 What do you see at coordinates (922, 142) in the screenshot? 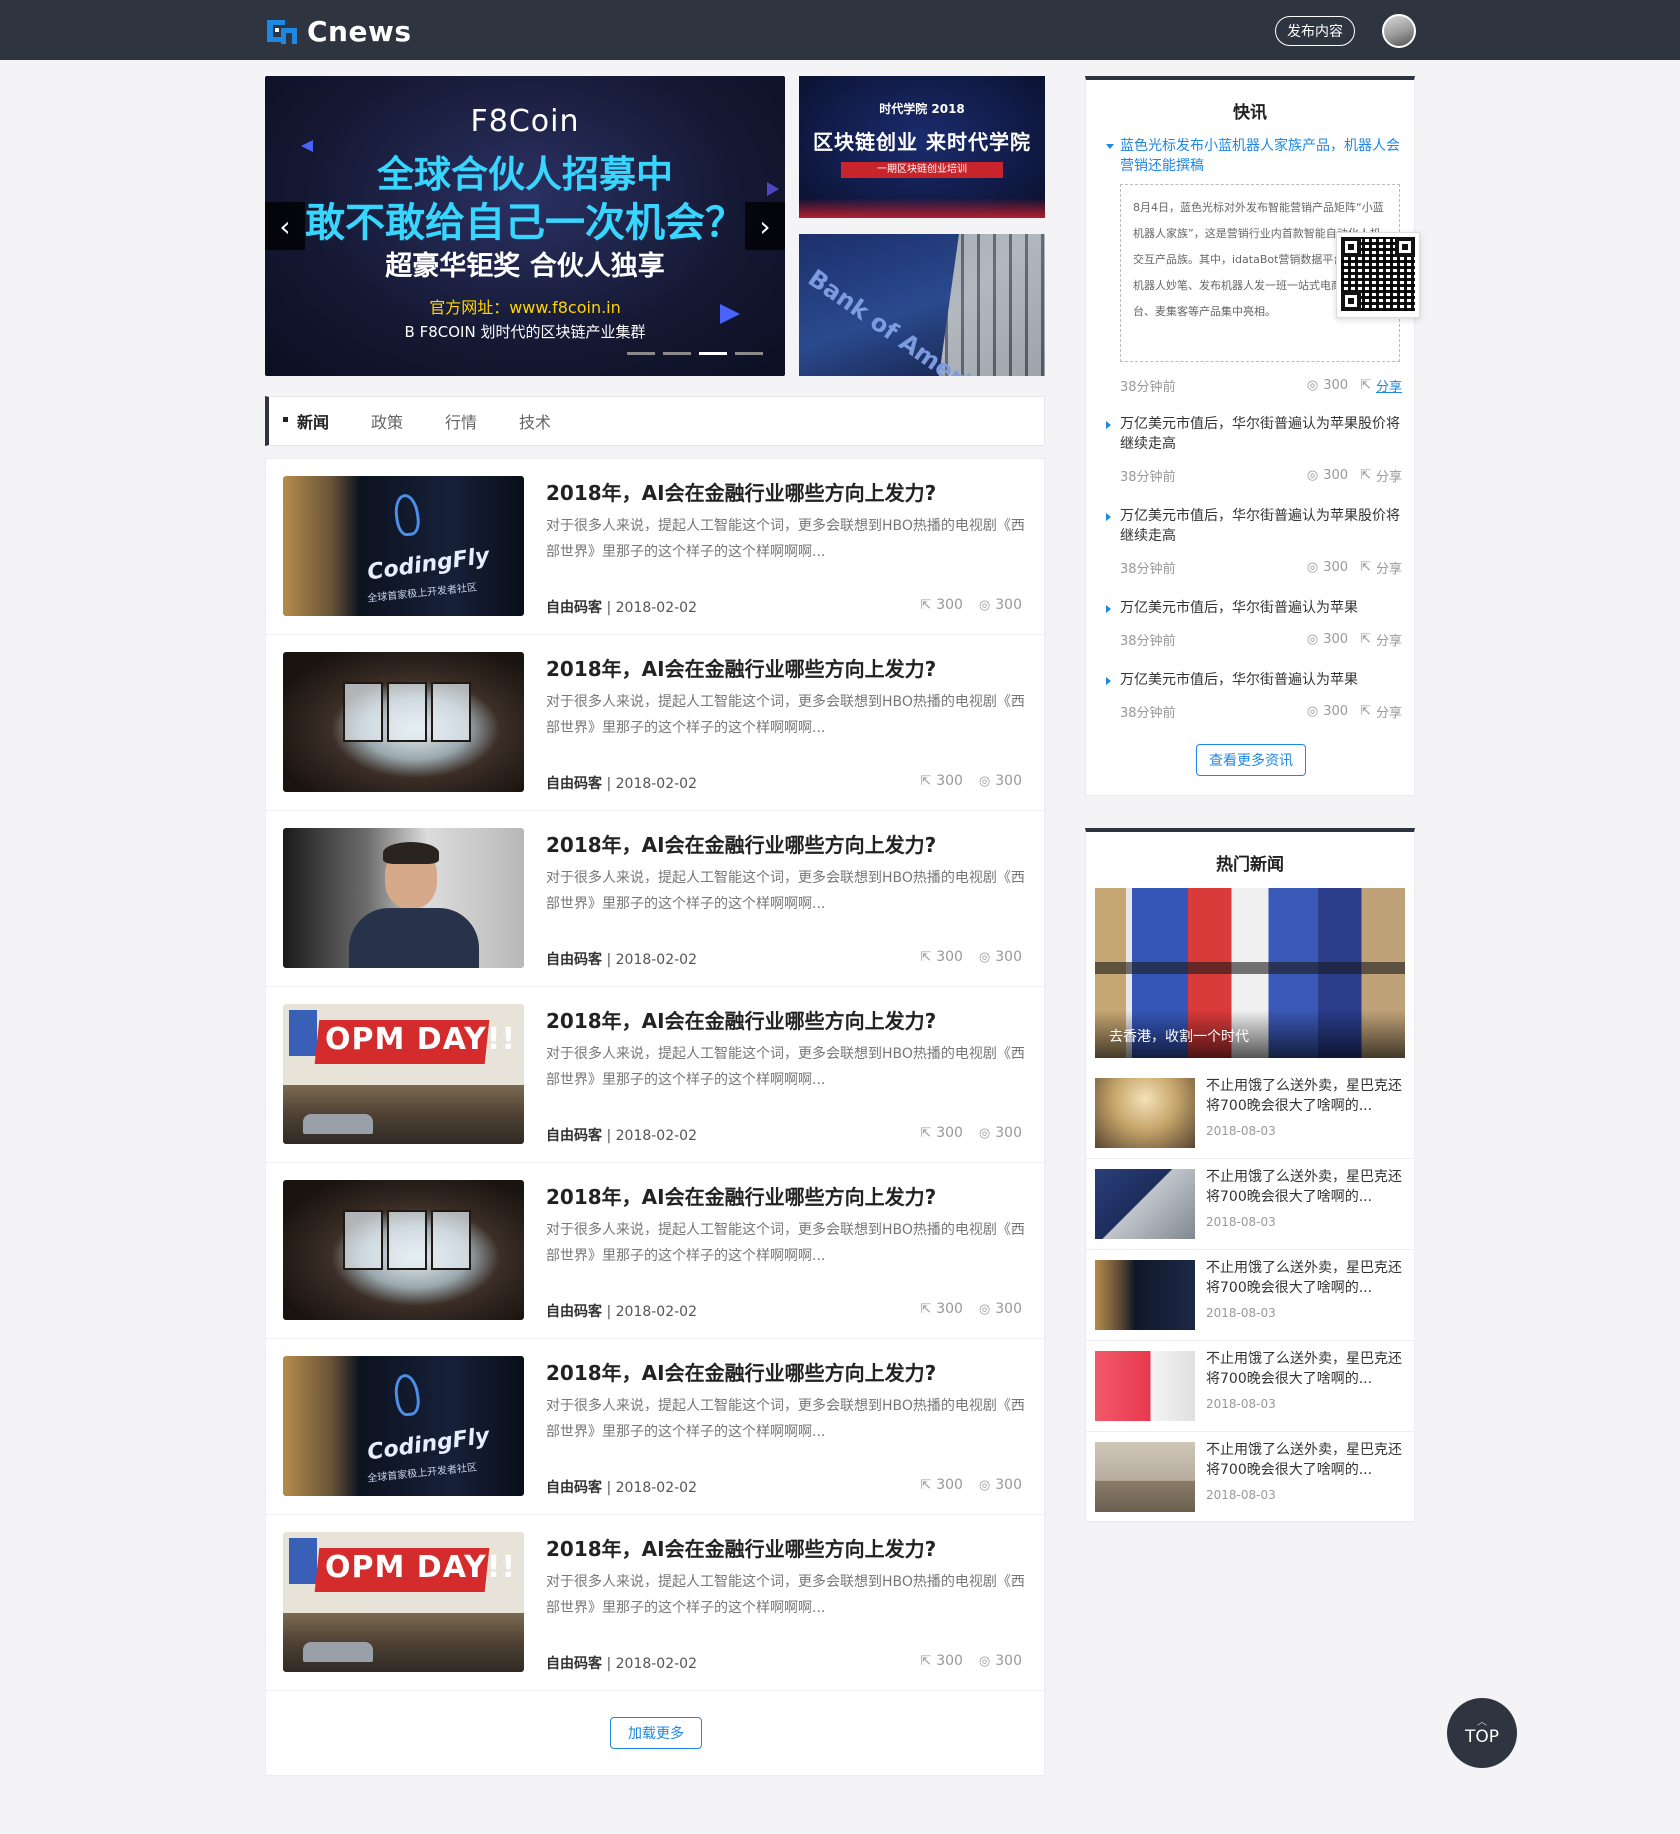
I see `side-banner-title: 区块链创业 来时代学院` at bounding box center [922, 142].